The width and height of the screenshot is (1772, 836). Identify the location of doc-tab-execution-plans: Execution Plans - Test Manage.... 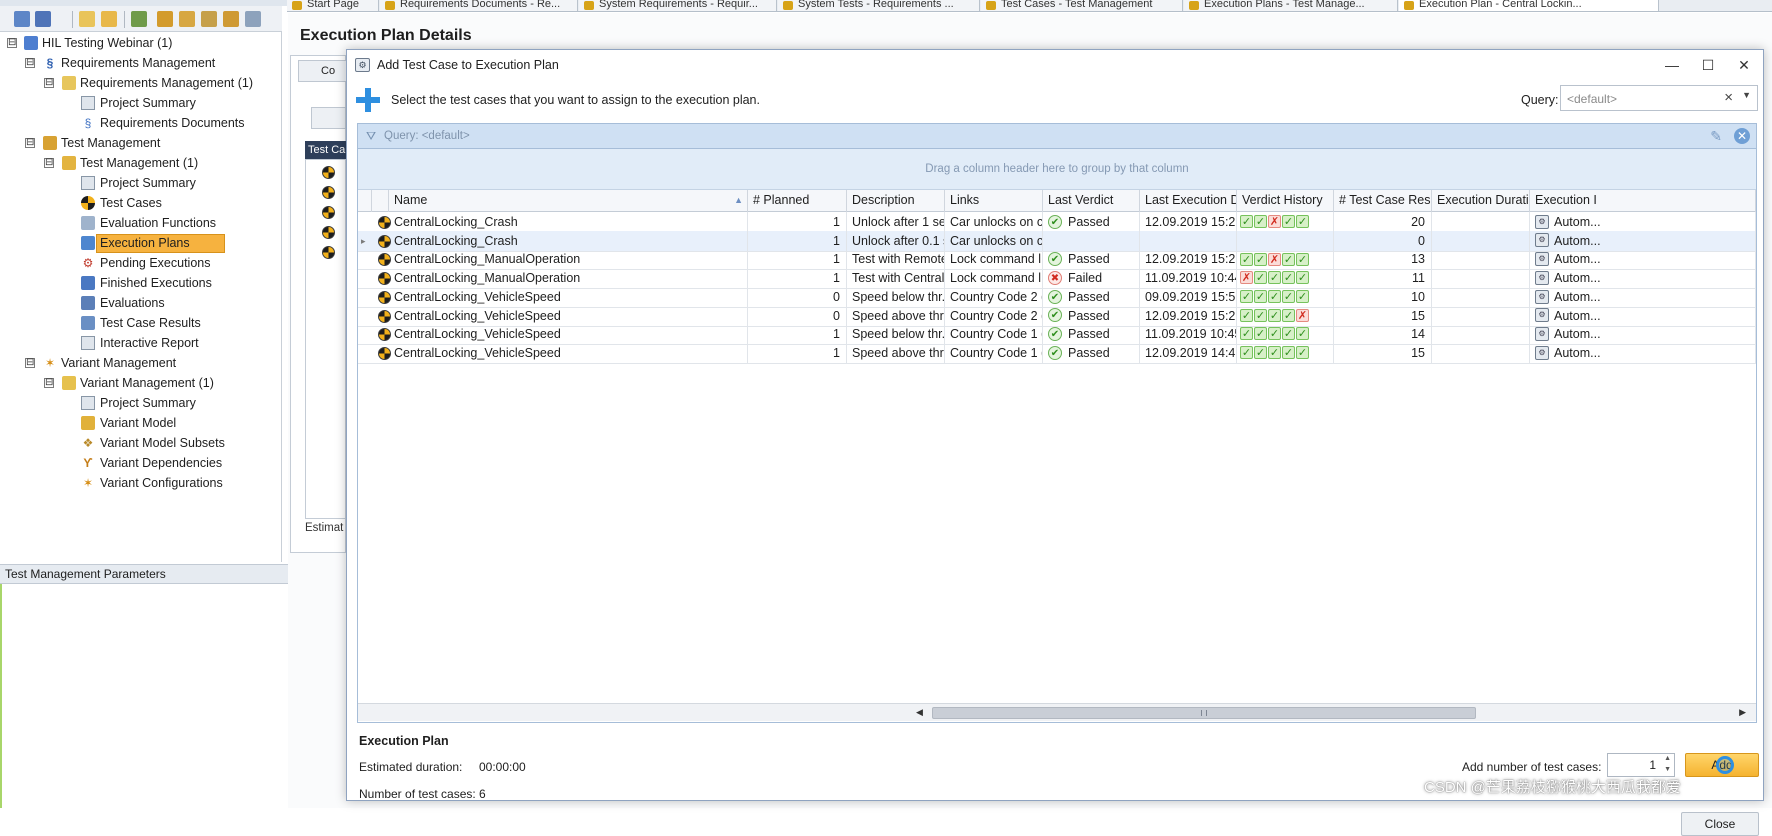
(1291, 5).